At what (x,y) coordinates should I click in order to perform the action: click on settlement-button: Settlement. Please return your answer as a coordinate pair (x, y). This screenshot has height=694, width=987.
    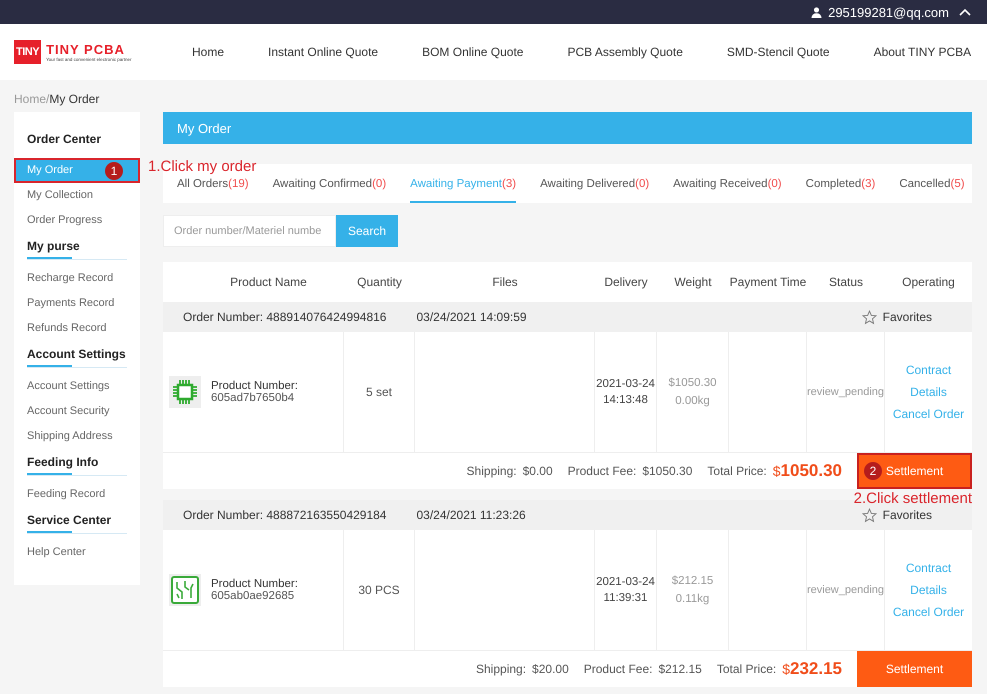
    Looking at the image, I should click on (914, 669).